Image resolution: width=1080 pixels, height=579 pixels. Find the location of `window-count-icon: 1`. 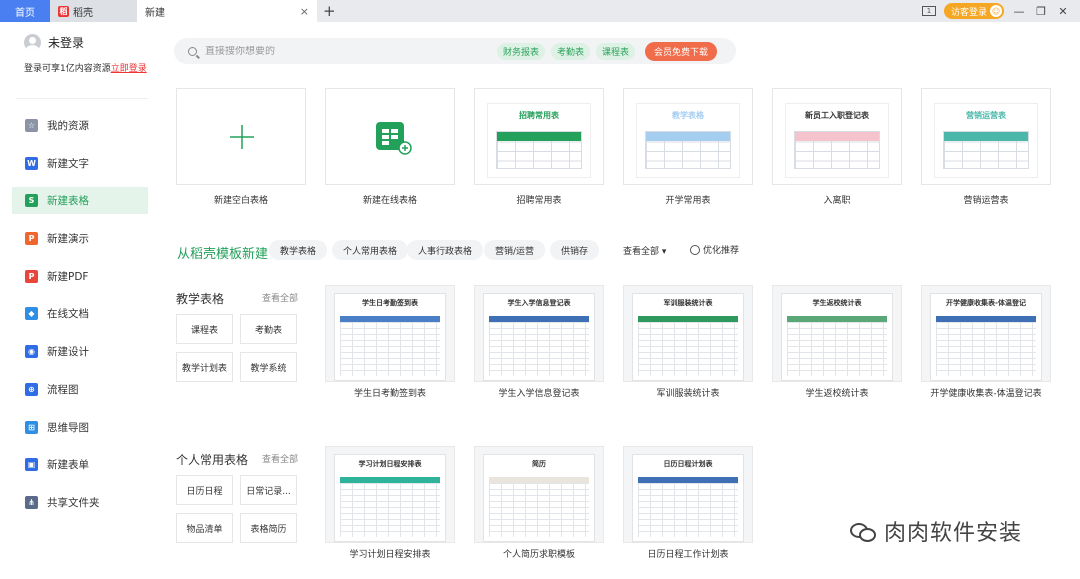

window-count-icon: 1 is located at coordinates (928, 11).